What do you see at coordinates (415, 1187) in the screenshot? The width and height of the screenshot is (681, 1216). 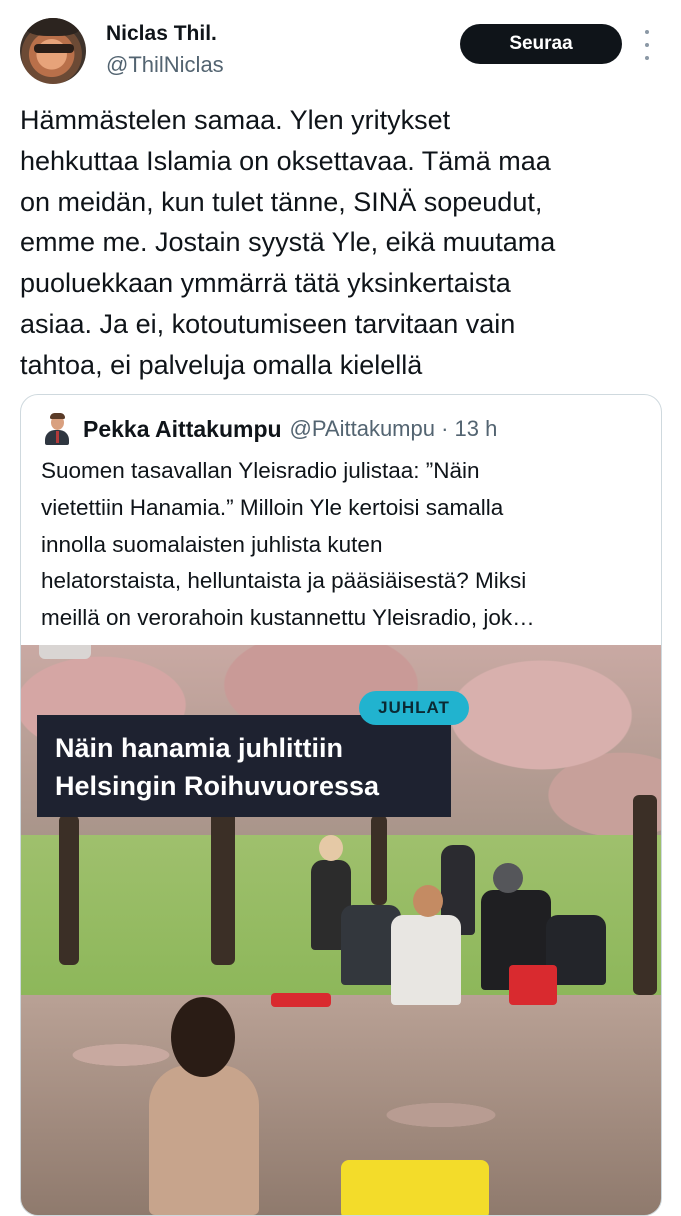 I see `yellow-bag` at bounding box center [415, 1187].